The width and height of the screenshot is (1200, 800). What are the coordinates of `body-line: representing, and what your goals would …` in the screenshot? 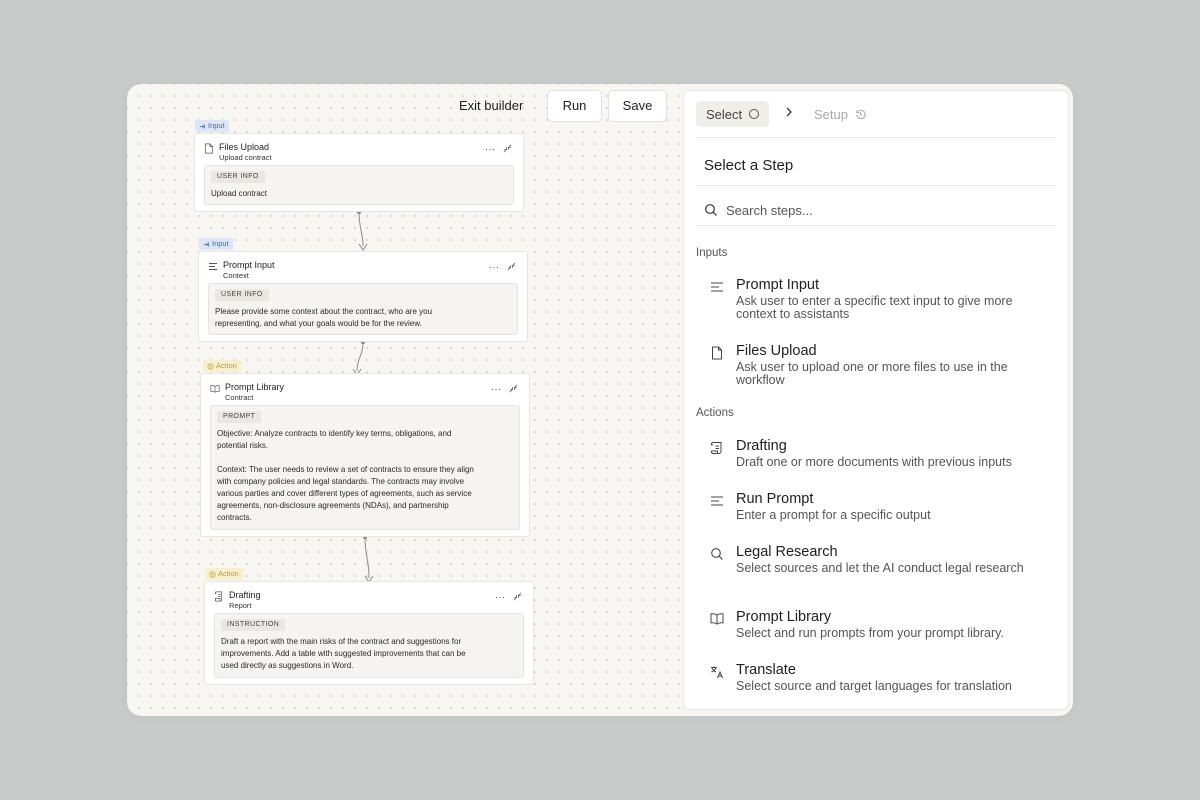 It's located at (318, 323).